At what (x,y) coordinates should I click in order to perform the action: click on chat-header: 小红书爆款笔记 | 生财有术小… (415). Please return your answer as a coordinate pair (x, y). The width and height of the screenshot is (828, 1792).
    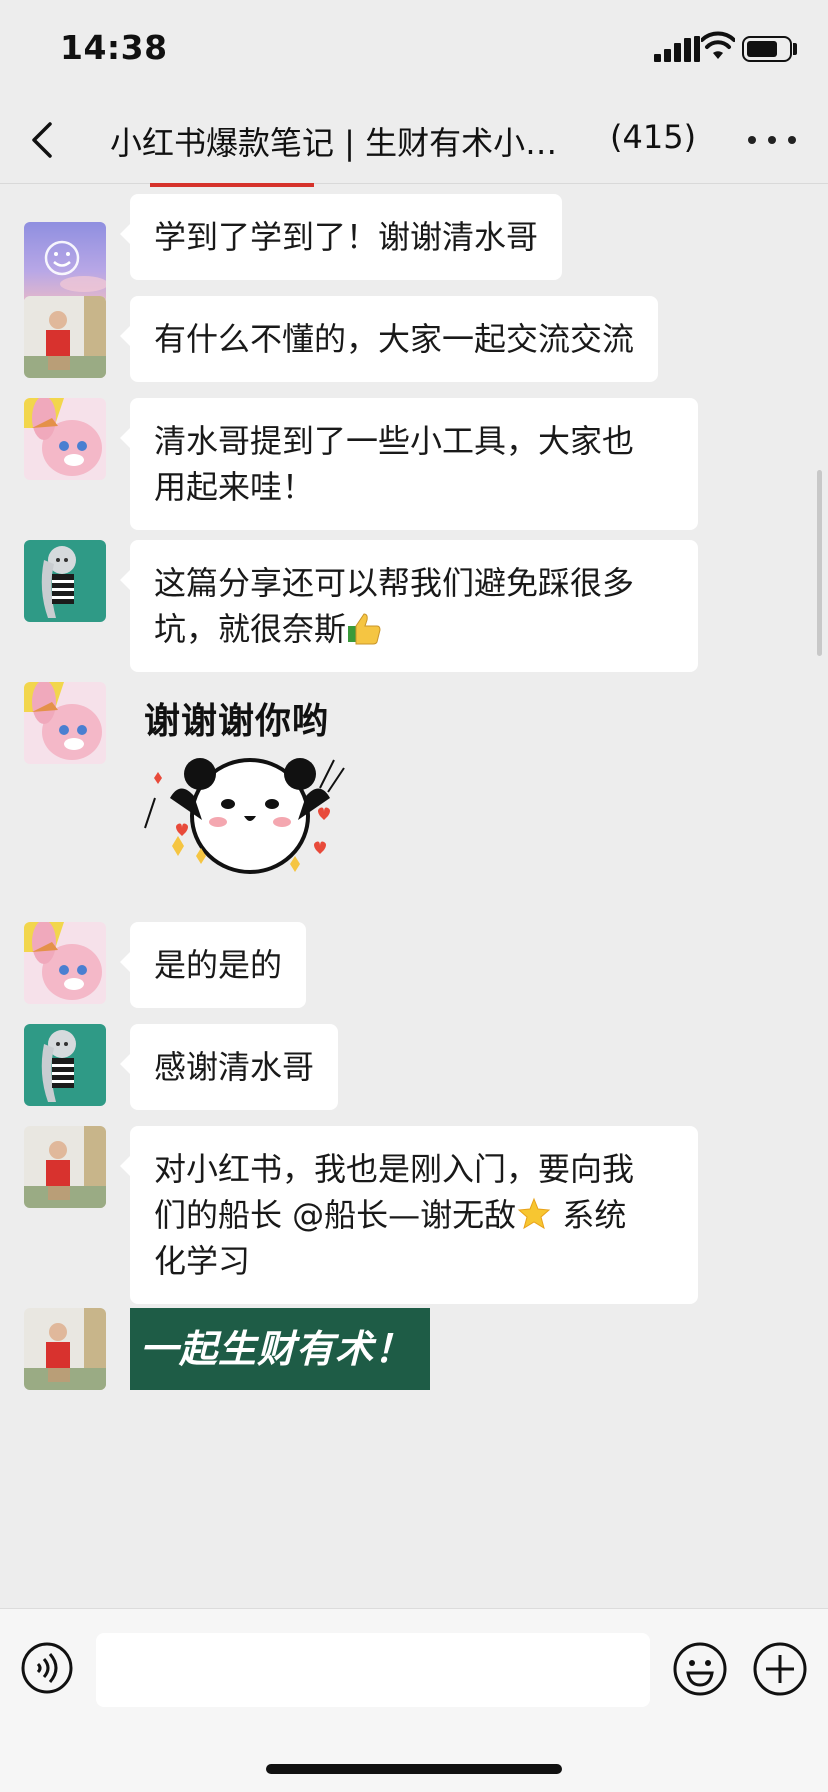
    Looking at the image, I should click on (414, 140).